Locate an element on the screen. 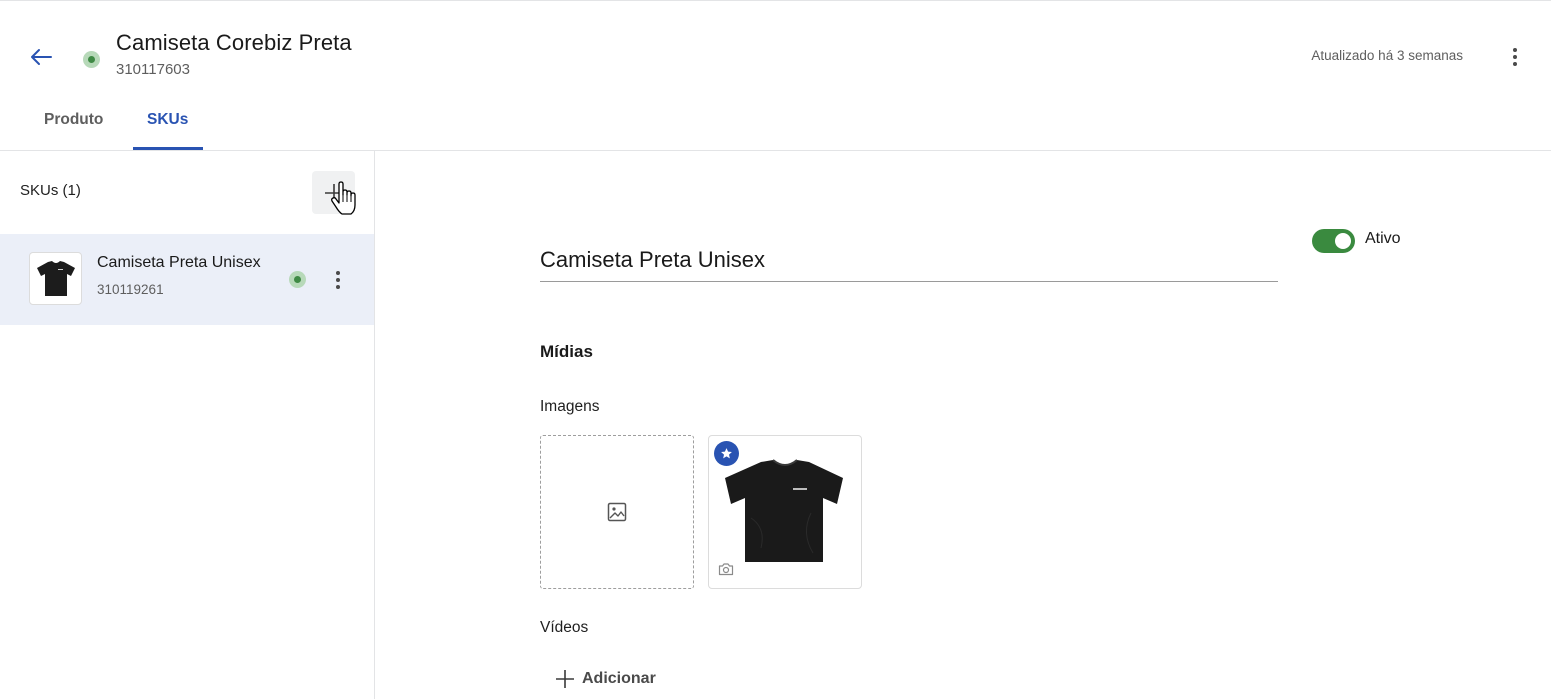 The width and height of the screenshot is (1551, 699). star-icon is located at coordinates (726, 453).